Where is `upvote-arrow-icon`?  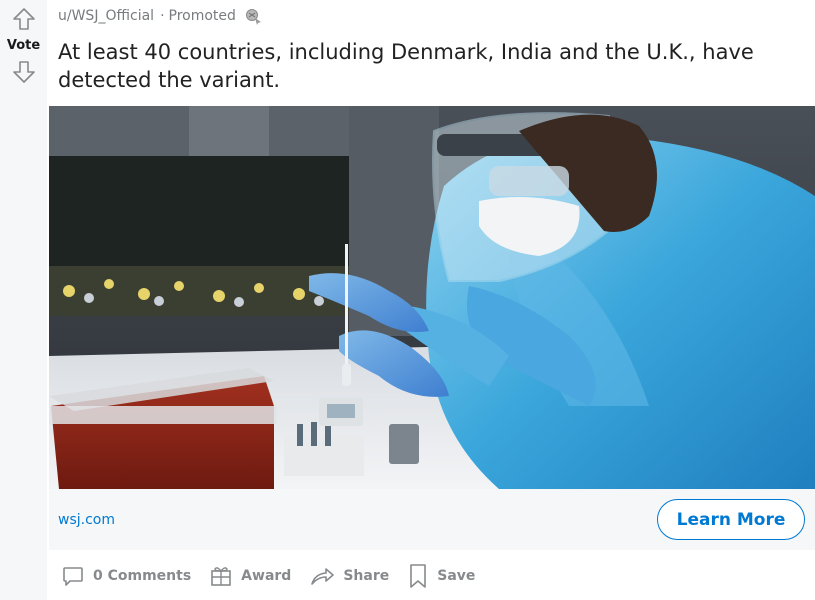
upvote-arrow-icon is located at coordinates (23, 19).